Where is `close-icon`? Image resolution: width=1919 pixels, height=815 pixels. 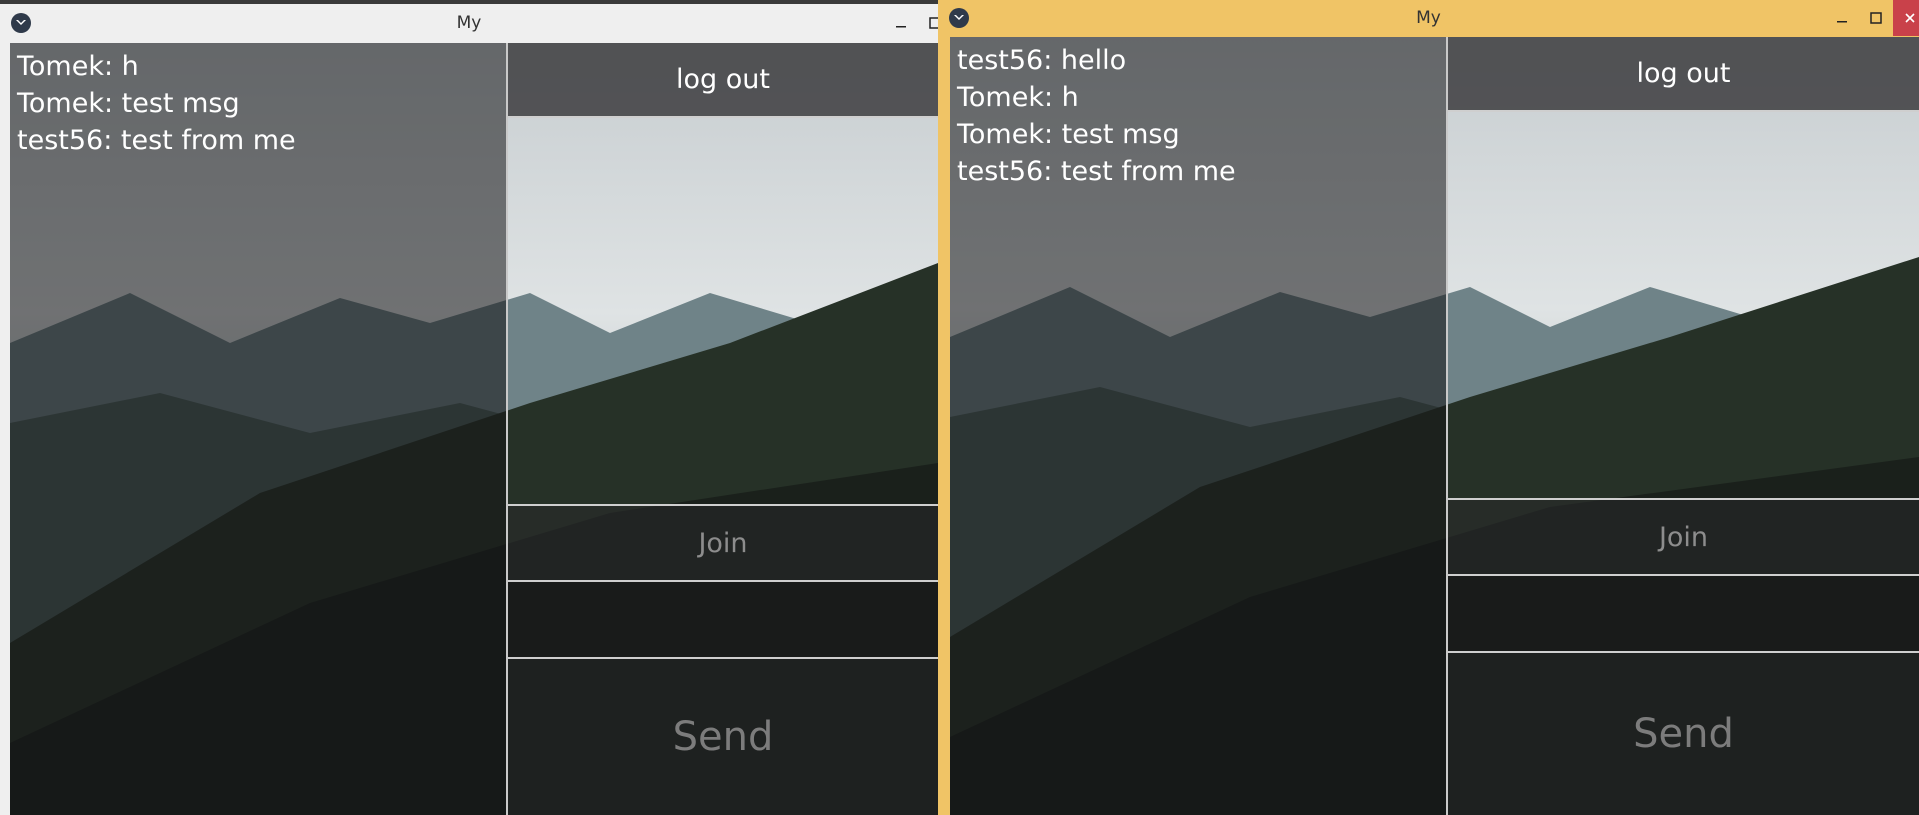
close-icon is located at coordinates (1906, 18).